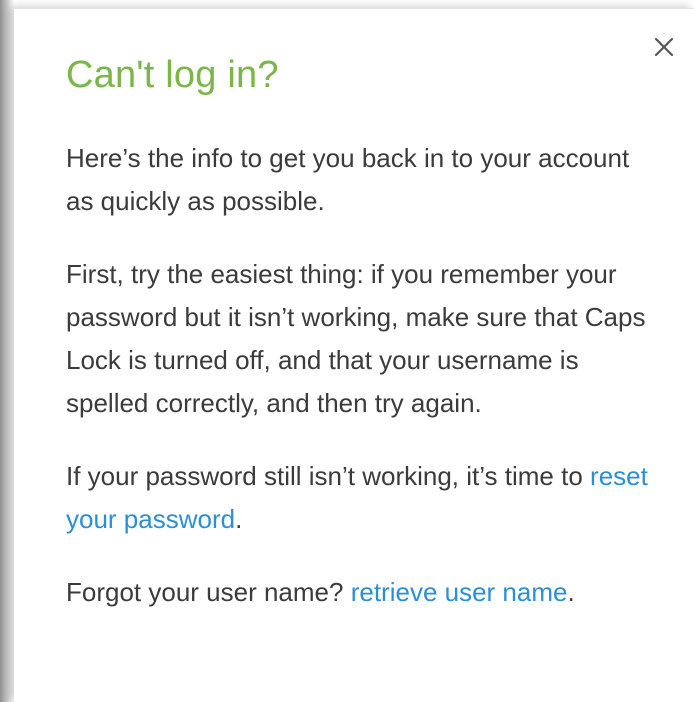  I want to click on close-icon, so click(664, 47).